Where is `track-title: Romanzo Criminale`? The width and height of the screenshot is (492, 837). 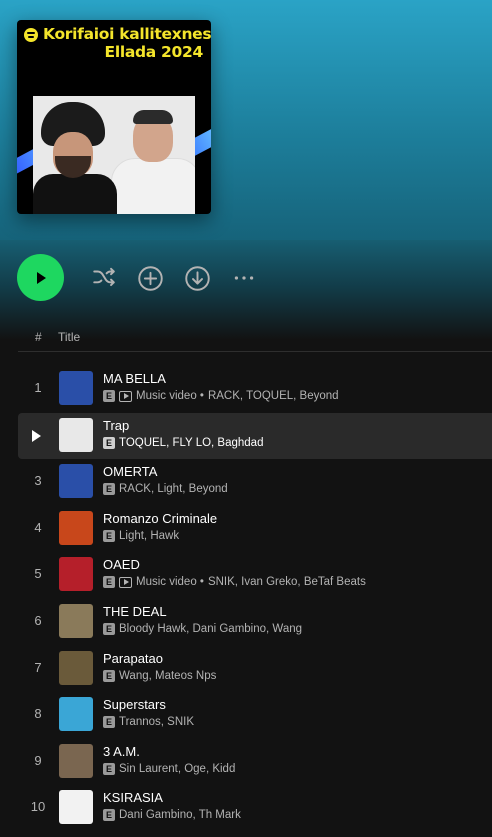 track-title: Romanzo Criminale is located at coordinates (160, 518).